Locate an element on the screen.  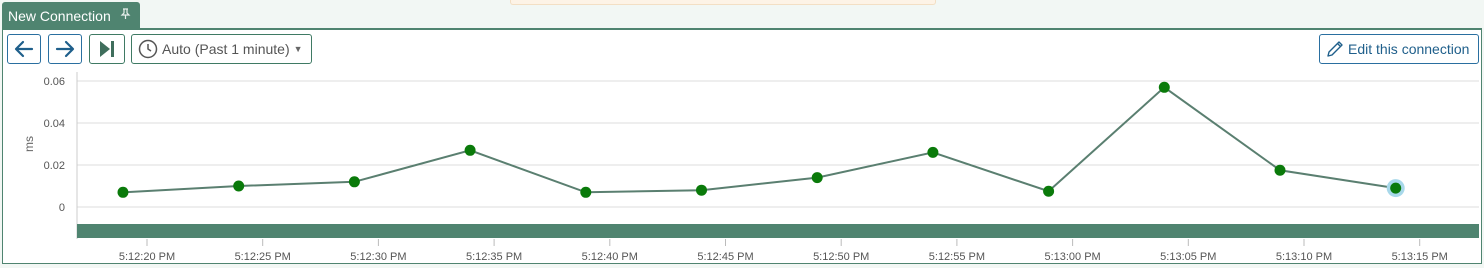
y-tick-label: 0.06 is located at coordinates (54, 82).